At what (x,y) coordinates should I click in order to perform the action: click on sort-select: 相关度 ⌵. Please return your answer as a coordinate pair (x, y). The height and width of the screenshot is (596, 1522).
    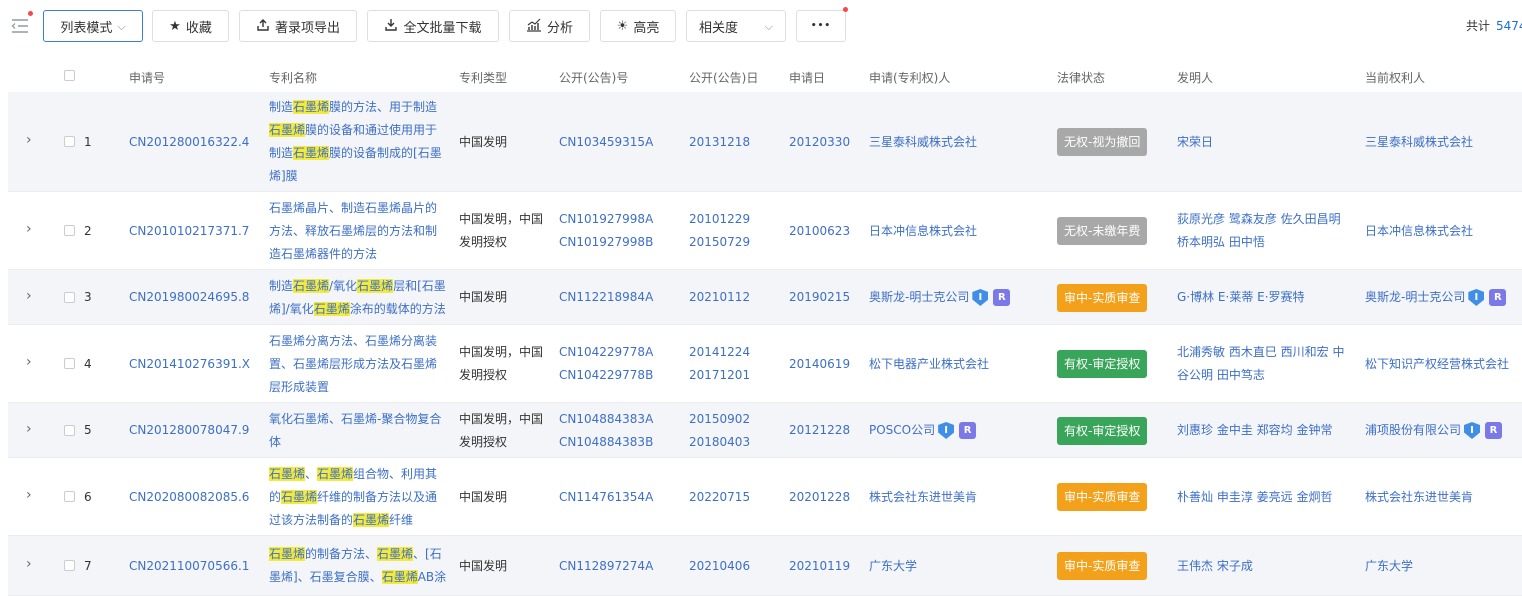
    Looking at the image, I should click on (736, 26).